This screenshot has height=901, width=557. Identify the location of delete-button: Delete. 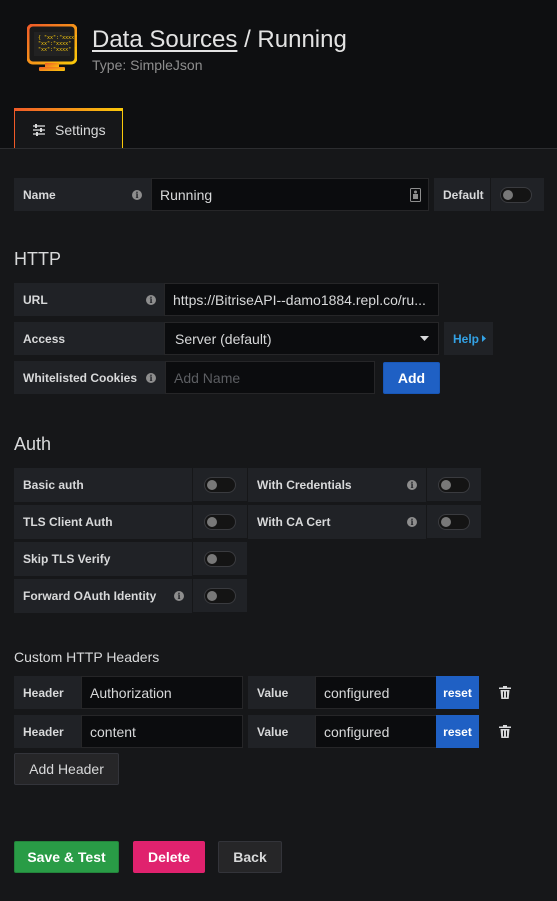
(169, 857).